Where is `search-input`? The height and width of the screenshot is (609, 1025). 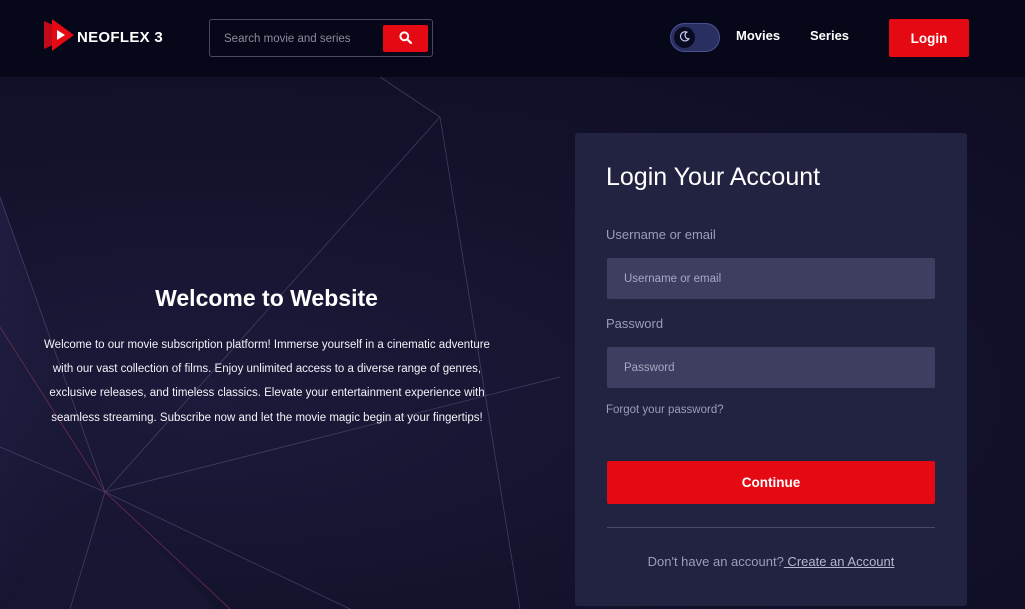
search-input is located at coordinates (296, 39).